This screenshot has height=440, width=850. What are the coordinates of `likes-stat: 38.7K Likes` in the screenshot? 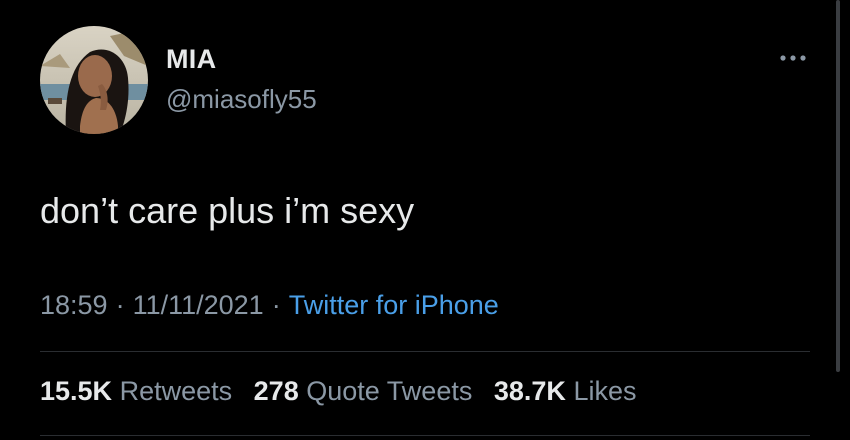 It's located at (565, 391).